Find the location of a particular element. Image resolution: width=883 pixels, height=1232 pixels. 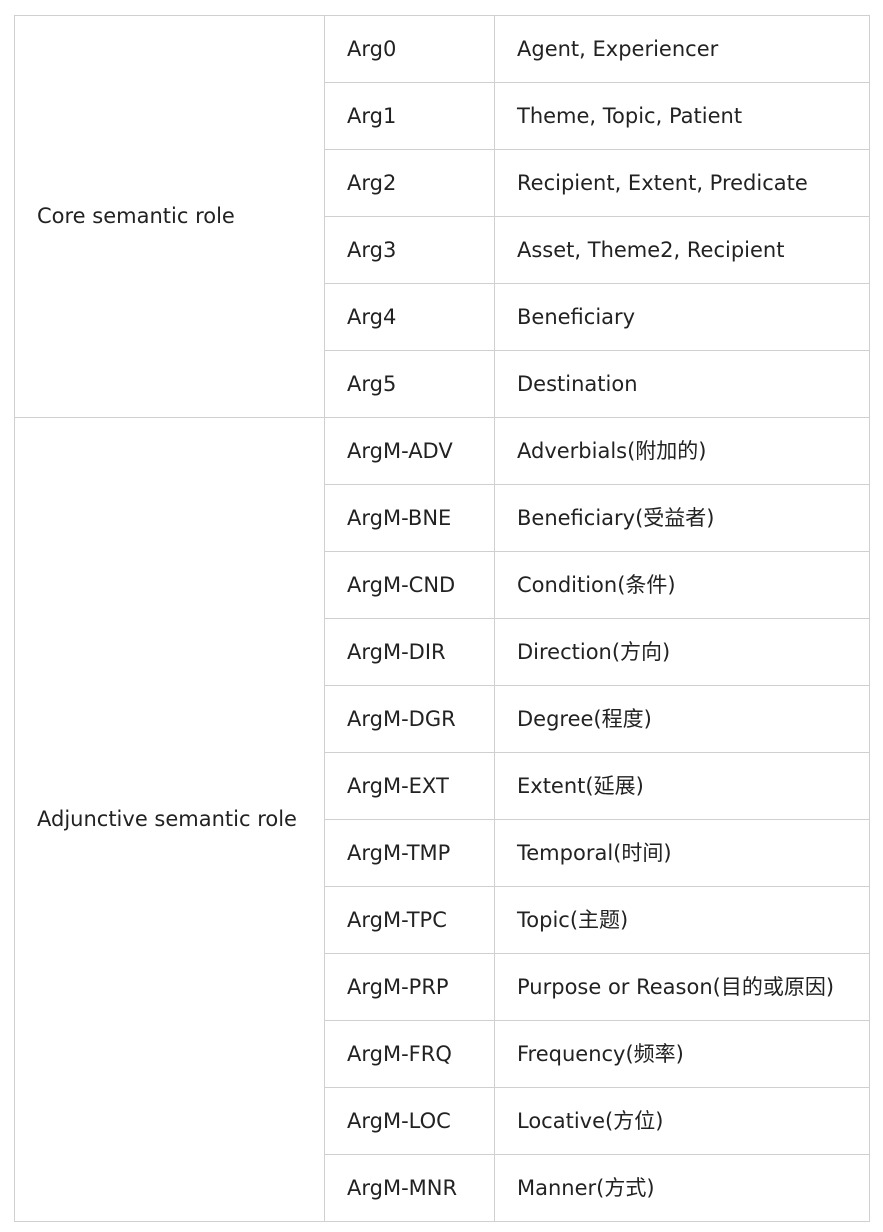

role-label-cell: ArgM-CND is located at coordinates (409, 585).